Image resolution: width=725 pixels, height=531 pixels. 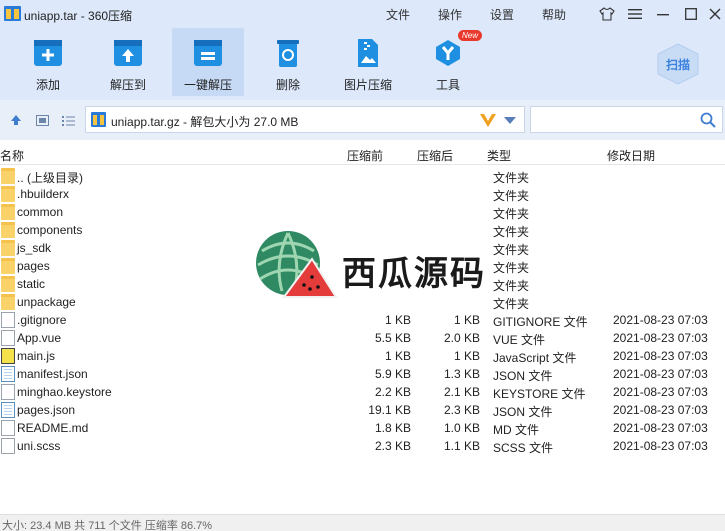 What do you see at coordinates (64, 392) in the screenshot?
I see `file-name: minghao.keystore` at bounding box center [64, 392].